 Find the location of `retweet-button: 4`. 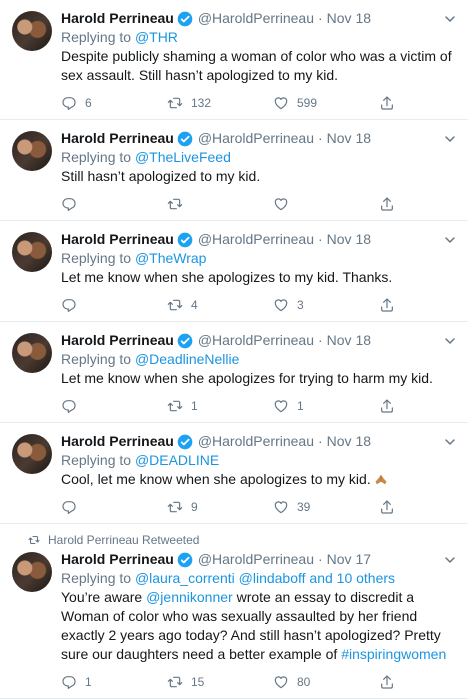

retweet-button: 4 is located at coordinates (220, 305).